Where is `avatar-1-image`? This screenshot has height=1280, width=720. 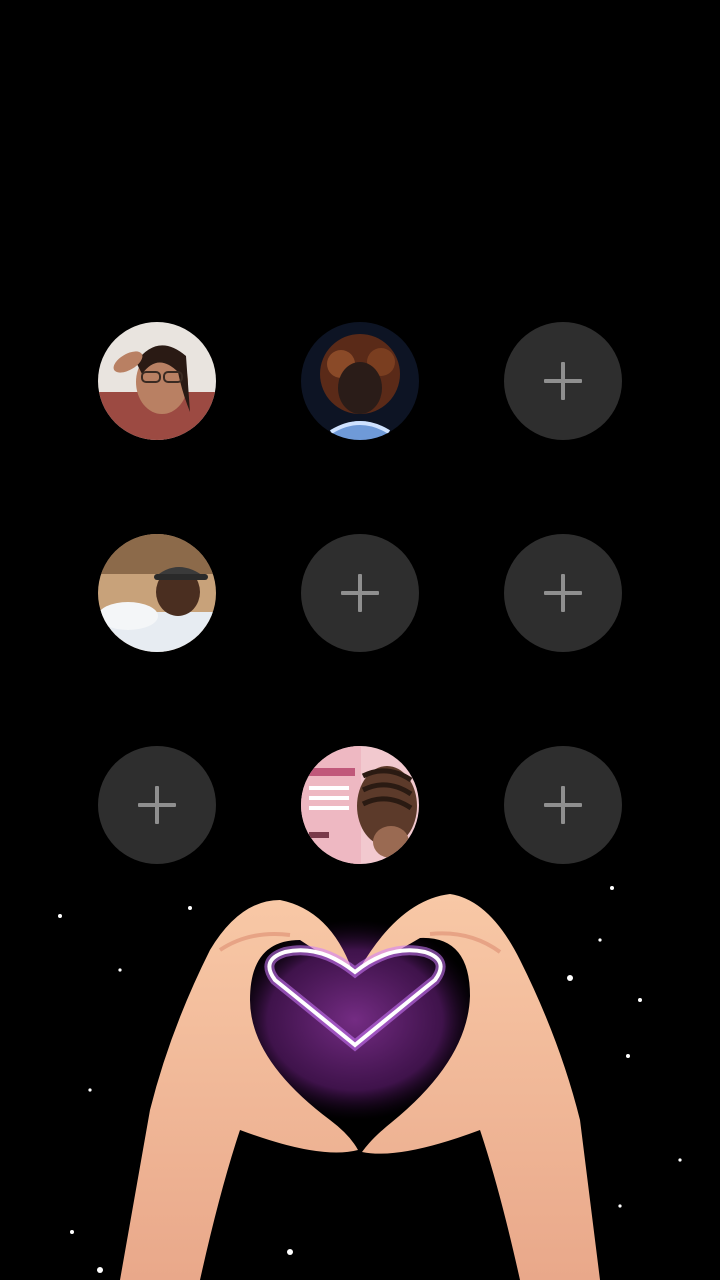 avatar-1-image is located at coordinates (157, 381).